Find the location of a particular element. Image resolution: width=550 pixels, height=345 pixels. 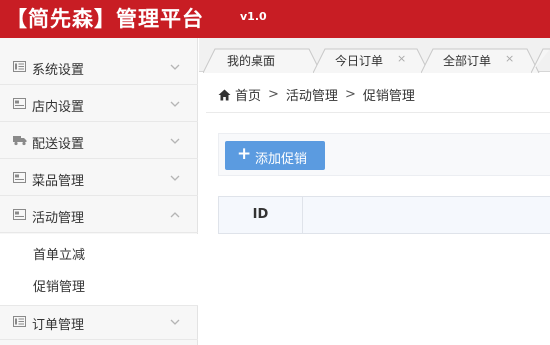

promotion-table: ID is located at coordinates (384, 215).